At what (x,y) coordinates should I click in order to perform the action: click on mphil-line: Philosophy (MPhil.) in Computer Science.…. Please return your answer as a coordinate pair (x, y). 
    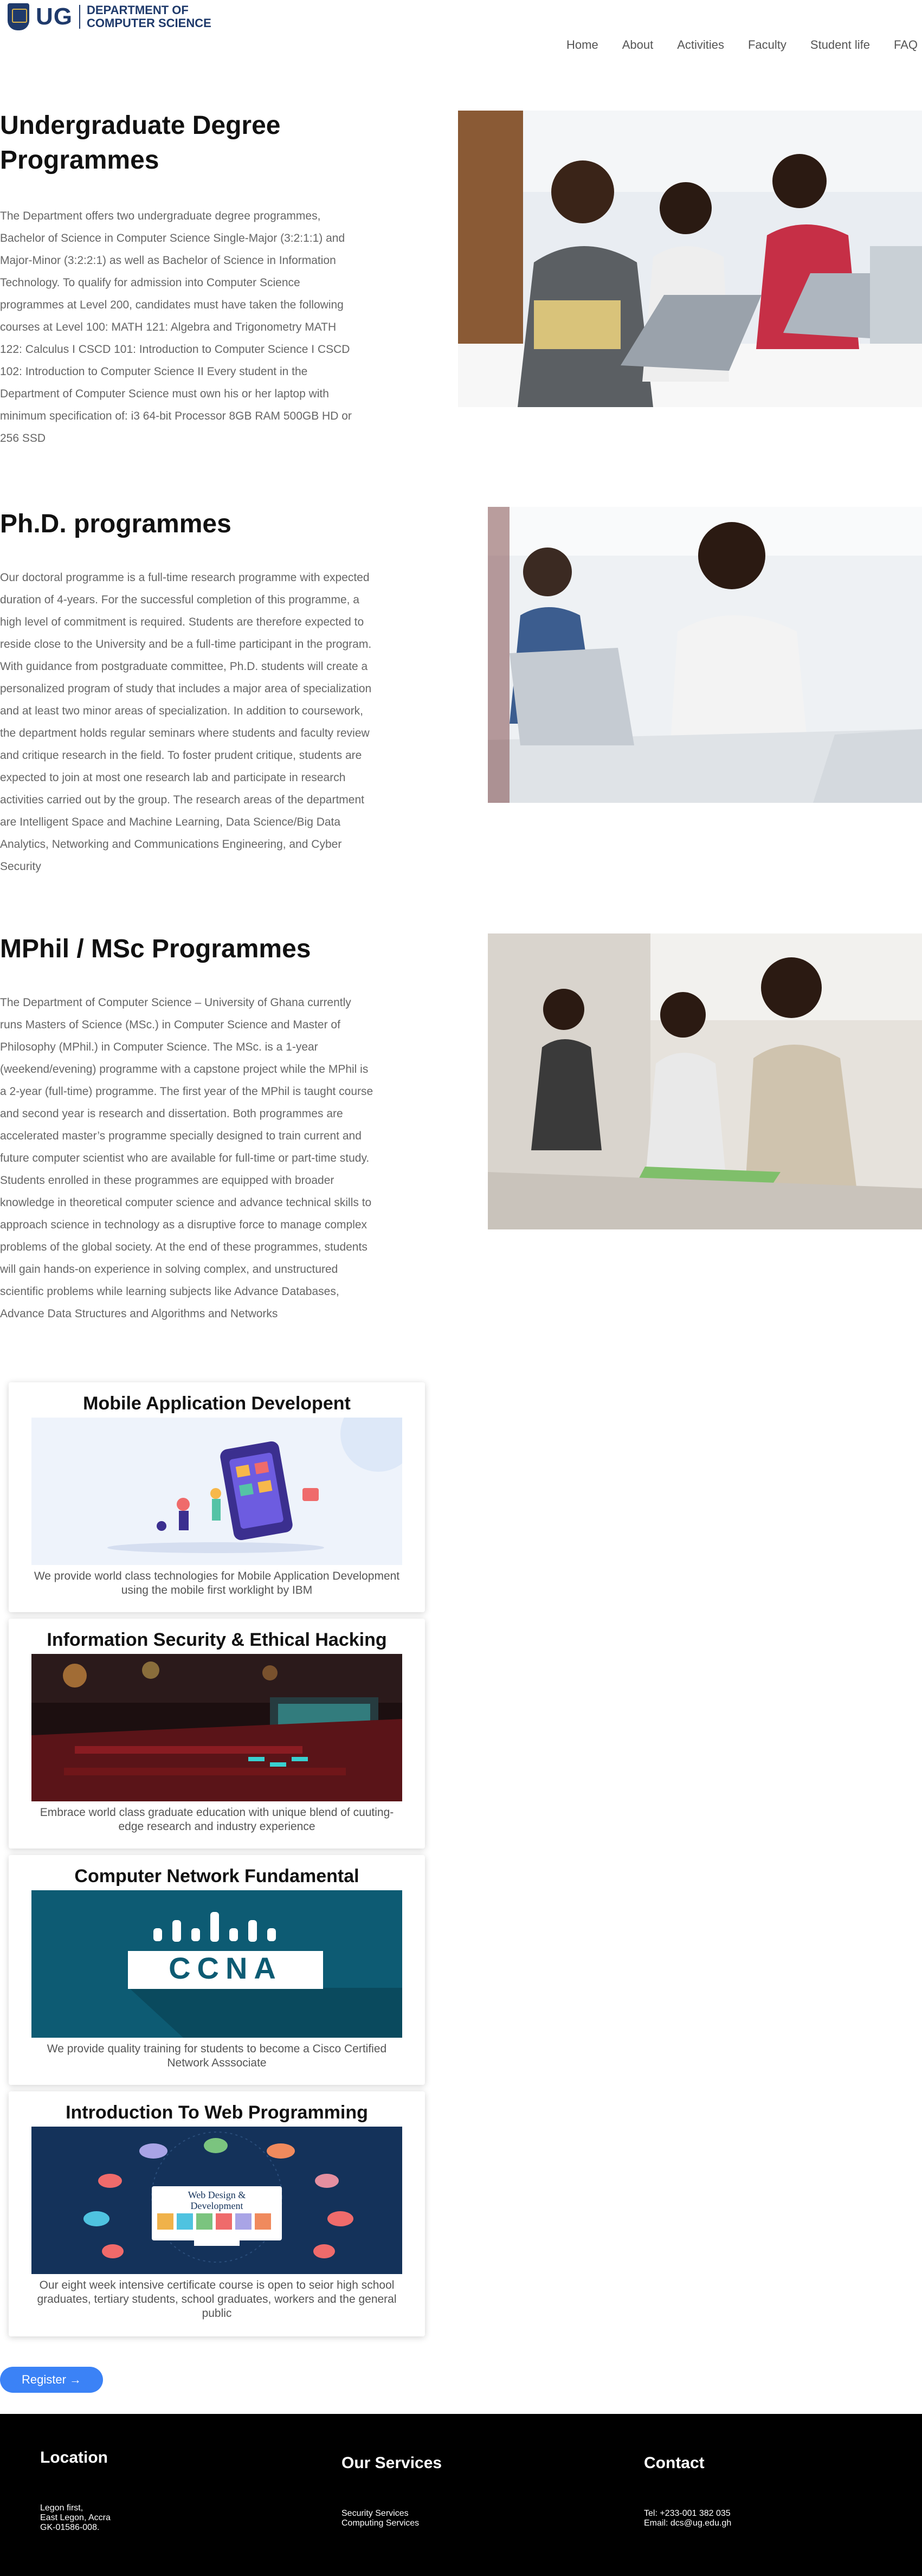
    Looking at the image, I should click on (159, 1047).